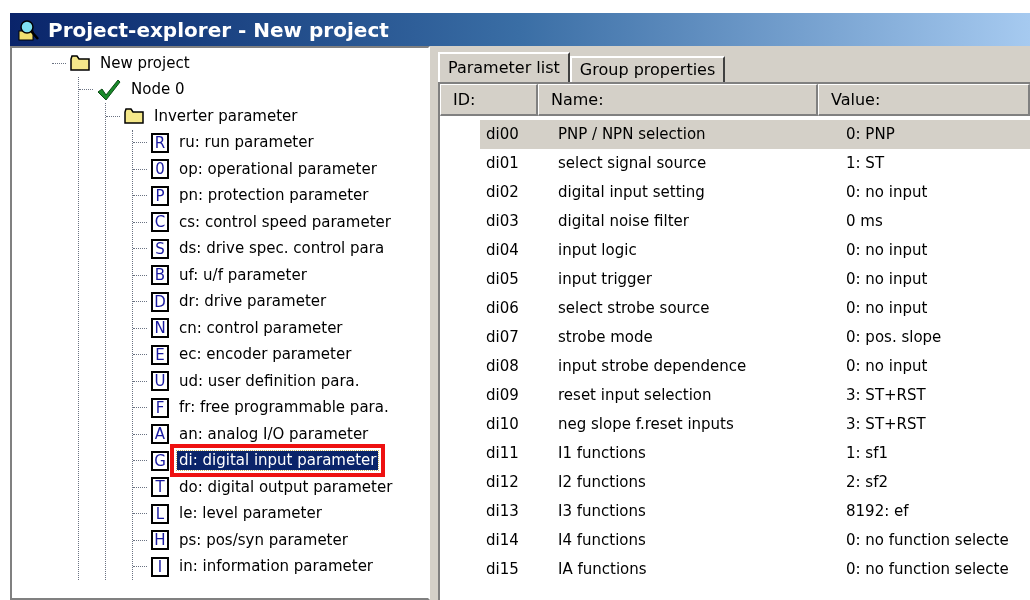 Image resolution: width=1030 pixels, height=600 pixels. Describe the element at coordinates (502, 338) in the screenshot. I see `table-cell-text: di07` at that location.